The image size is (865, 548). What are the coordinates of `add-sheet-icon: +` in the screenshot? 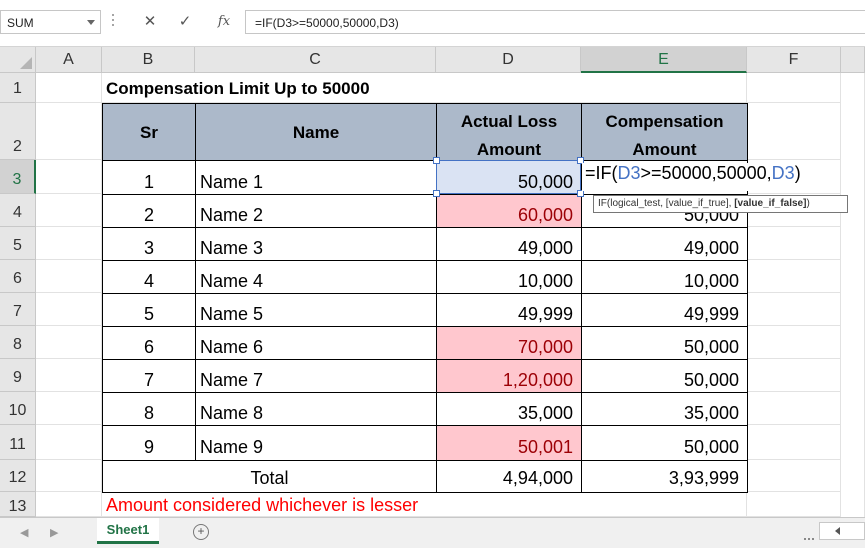 It's located at (201, 532).